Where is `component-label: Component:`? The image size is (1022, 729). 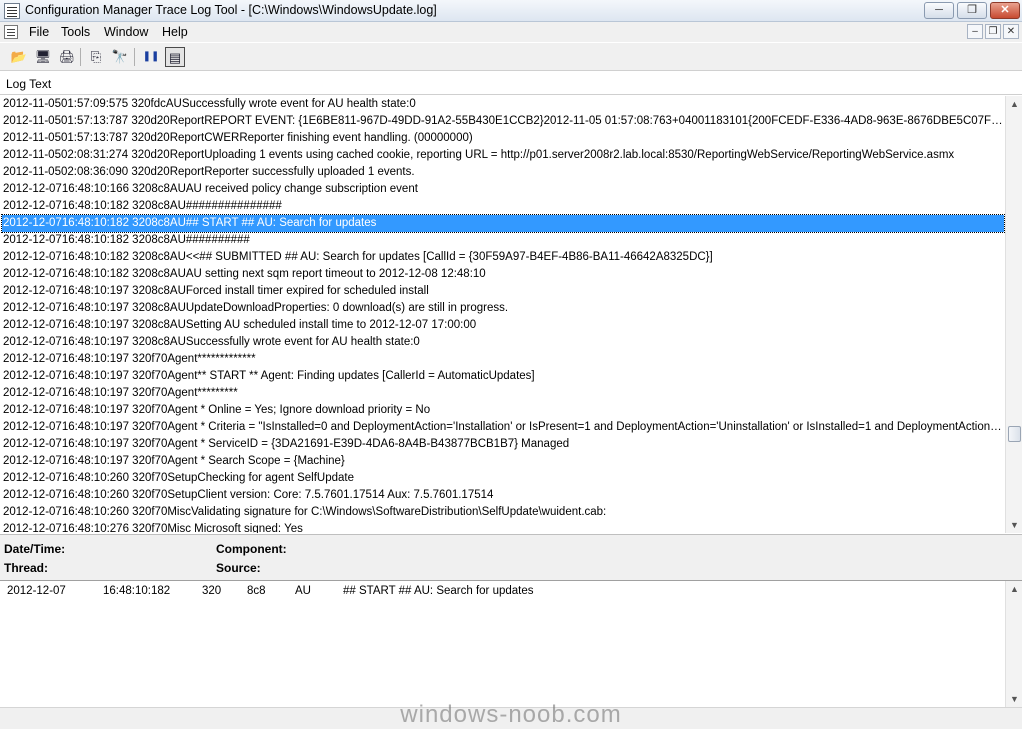
component-label: Component: is located at coordinates (251, 549).